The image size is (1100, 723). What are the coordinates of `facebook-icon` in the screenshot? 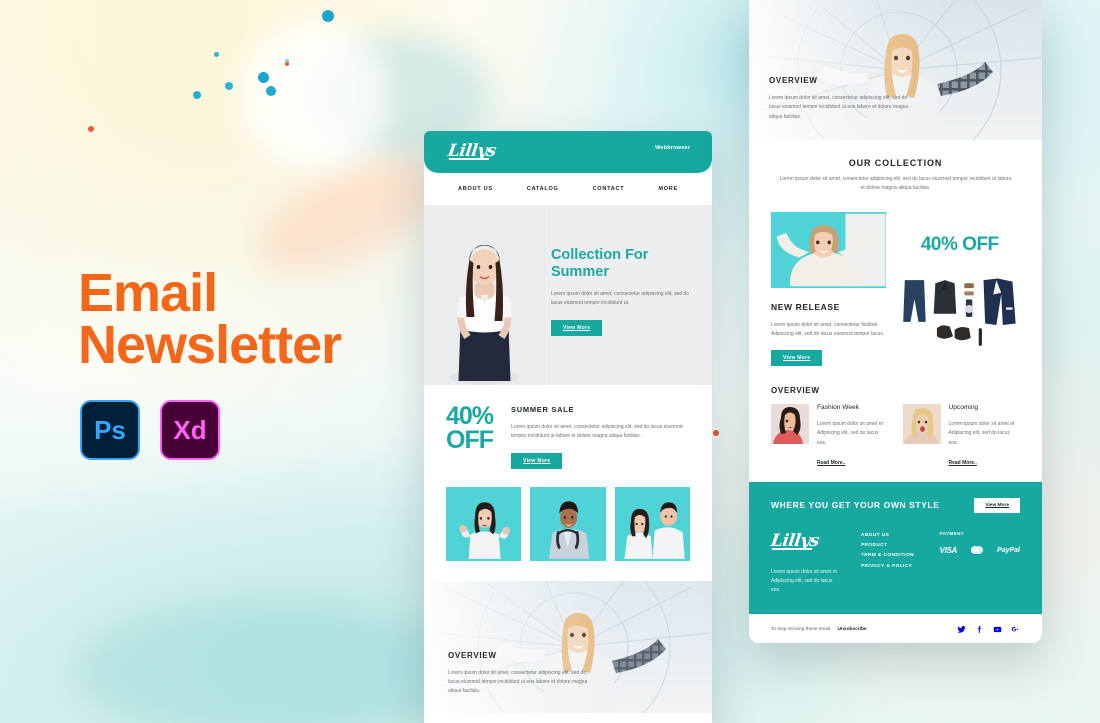 It's located at (979, 629).